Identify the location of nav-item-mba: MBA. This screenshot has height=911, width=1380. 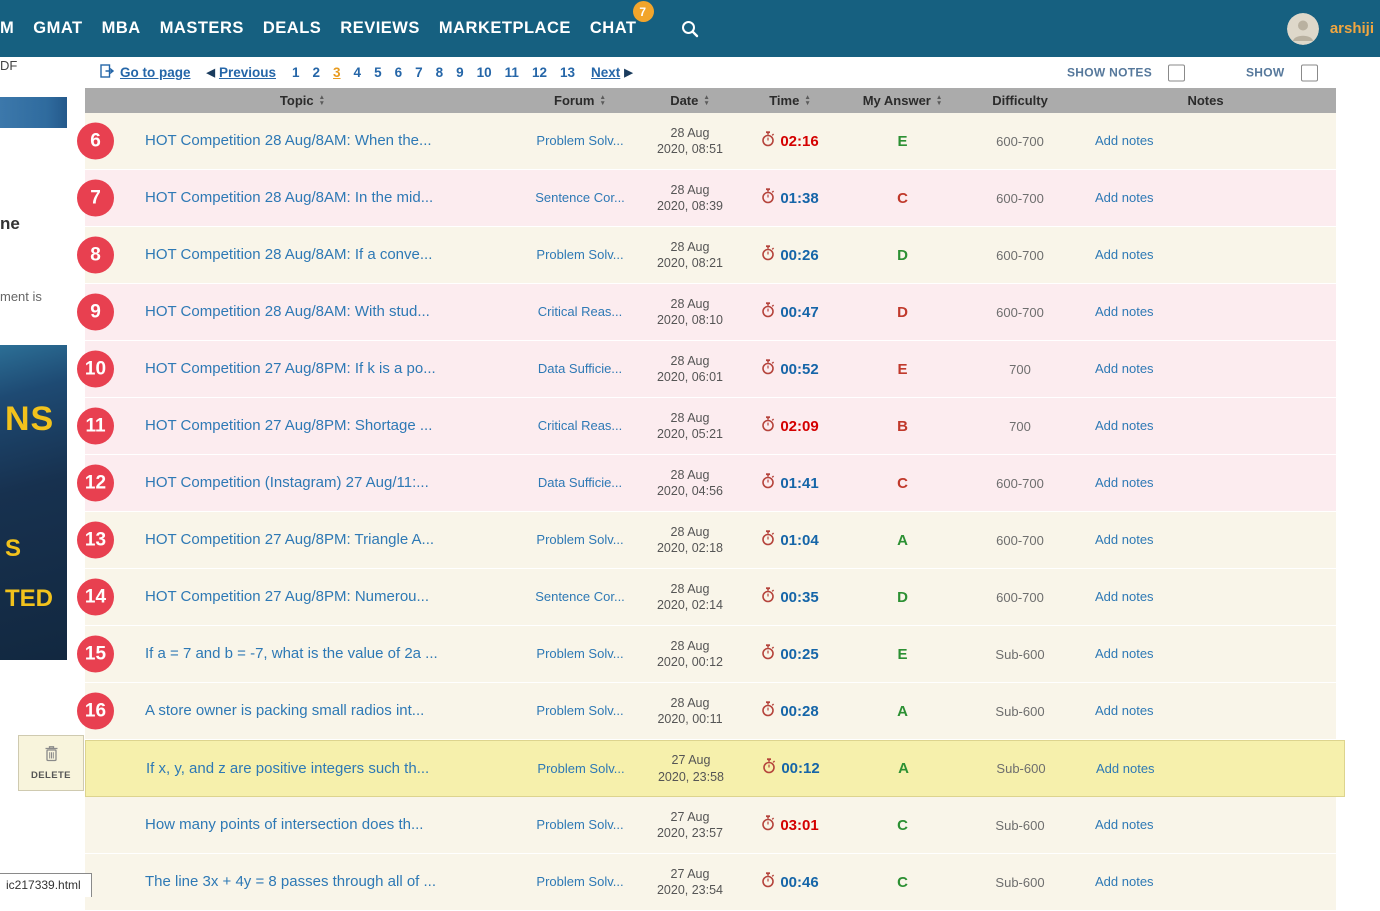
(121, 28).